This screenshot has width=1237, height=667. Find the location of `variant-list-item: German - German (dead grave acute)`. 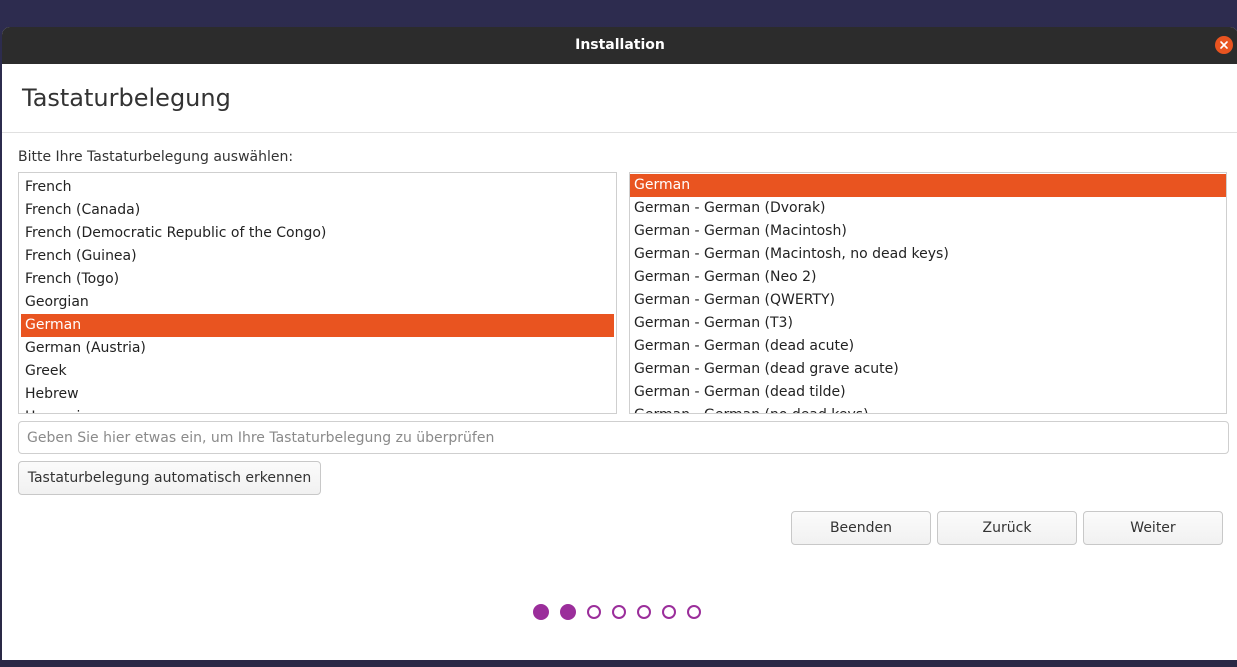

variant-list-item: German - German (dead grave acute) is located at coordinates (928, 369).